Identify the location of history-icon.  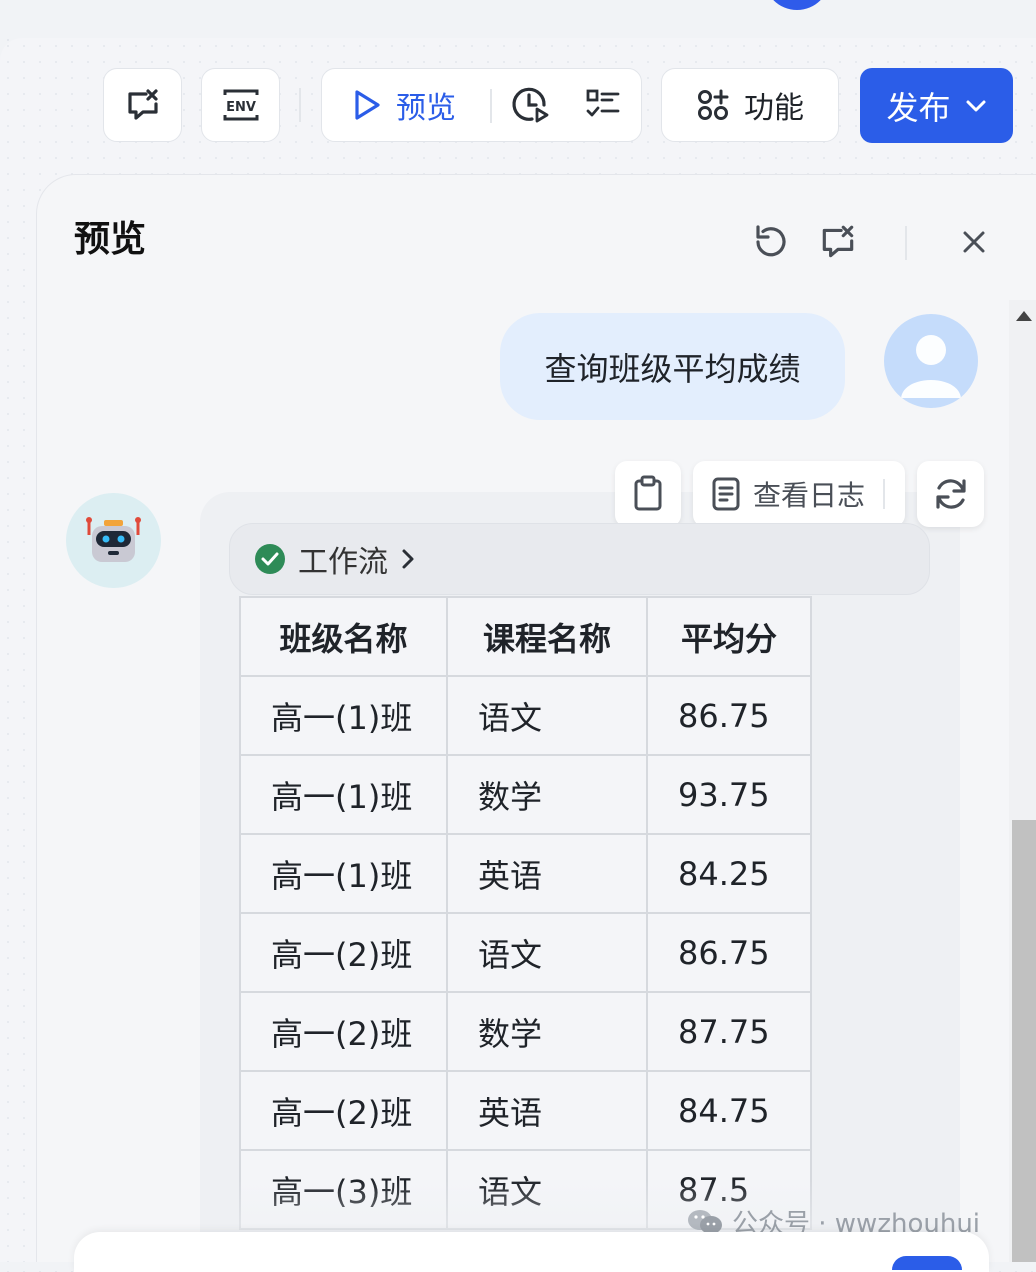
(530, 105).